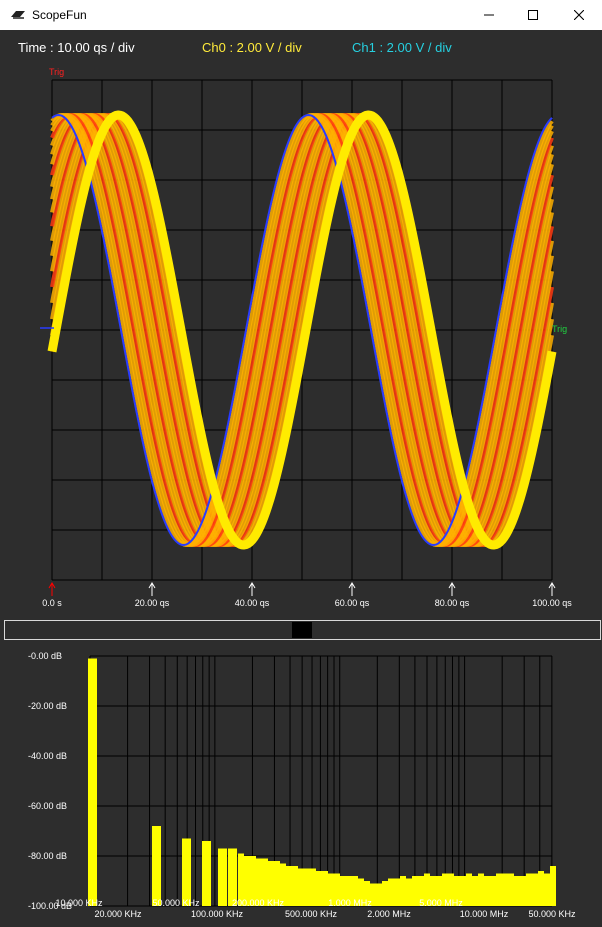 The height and width of the screenshot is (927, 602). What do you see at coordinates (79, 903) in the screenshot?
I see `spectrum-x-label: 10.000 KHz` at bounding box center [79, 903].